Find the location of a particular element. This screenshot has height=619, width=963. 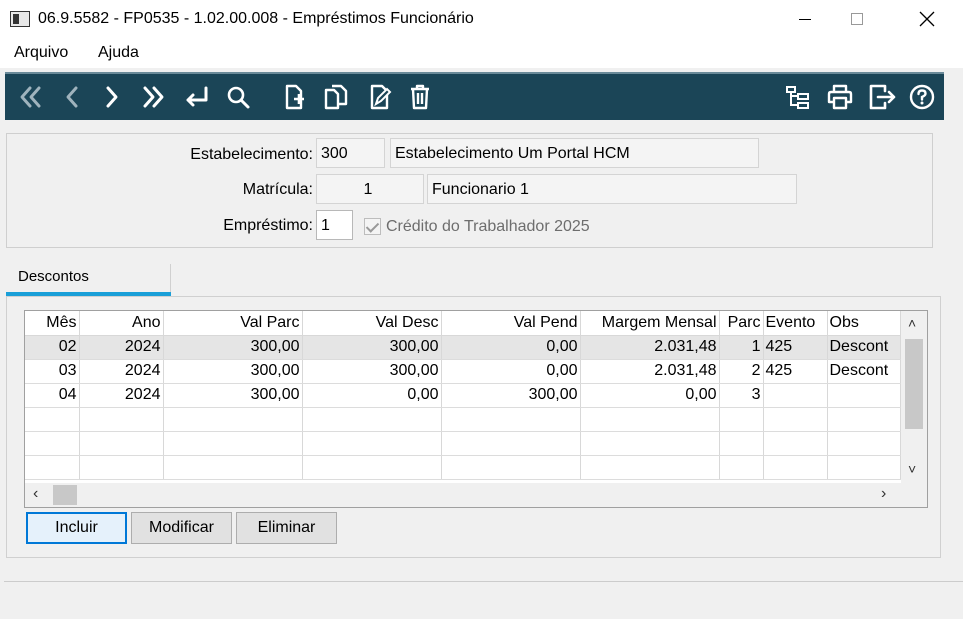

print-button is located at coordinates (840, 97).